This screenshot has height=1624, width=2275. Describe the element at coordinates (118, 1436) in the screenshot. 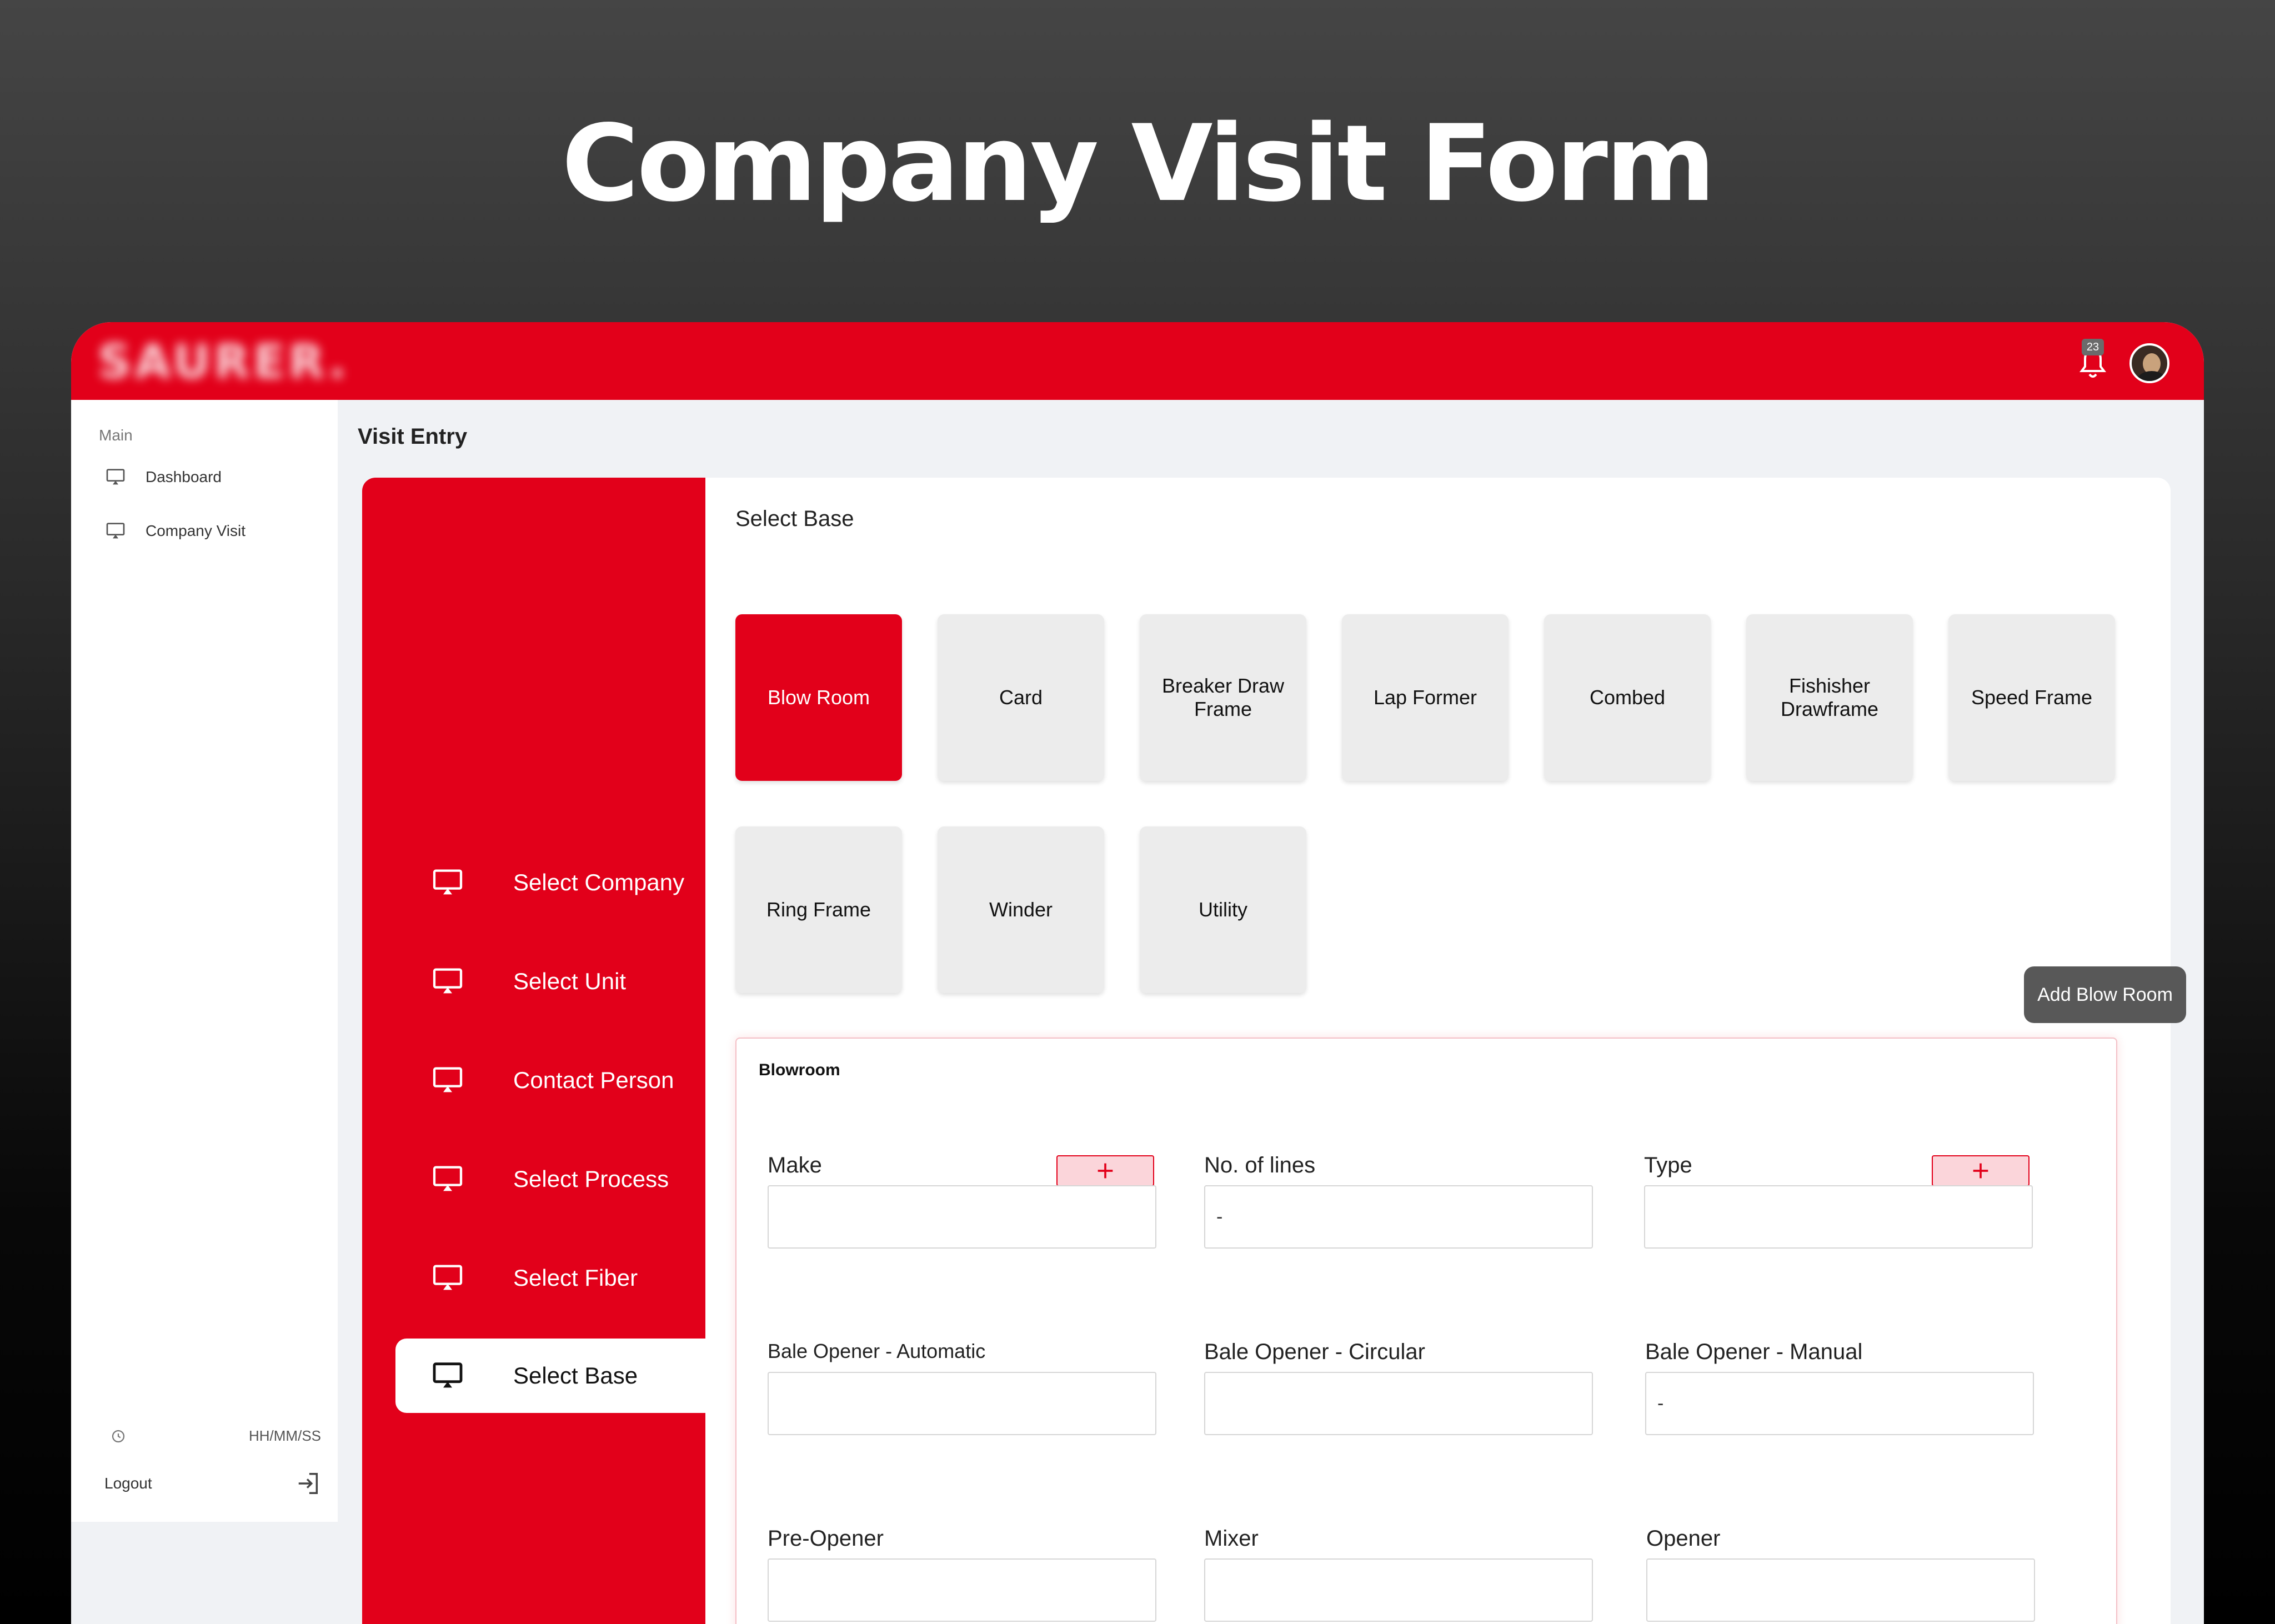

I see `clock-icon` at that location.